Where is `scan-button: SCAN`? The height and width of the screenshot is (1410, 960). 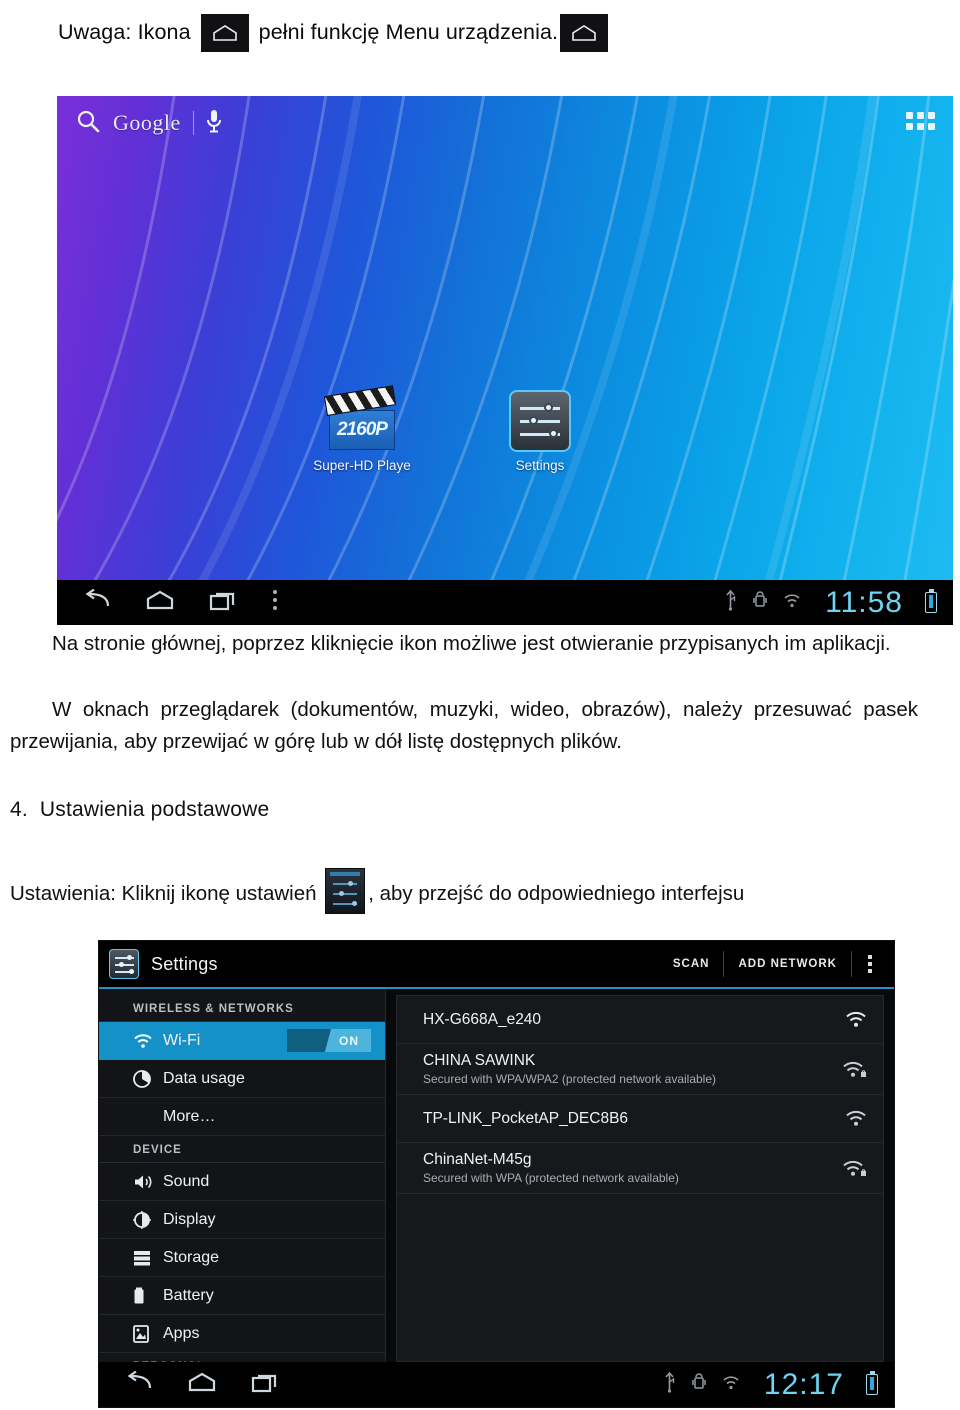
scan-button: SCAN is located at coordinates (691, 964).